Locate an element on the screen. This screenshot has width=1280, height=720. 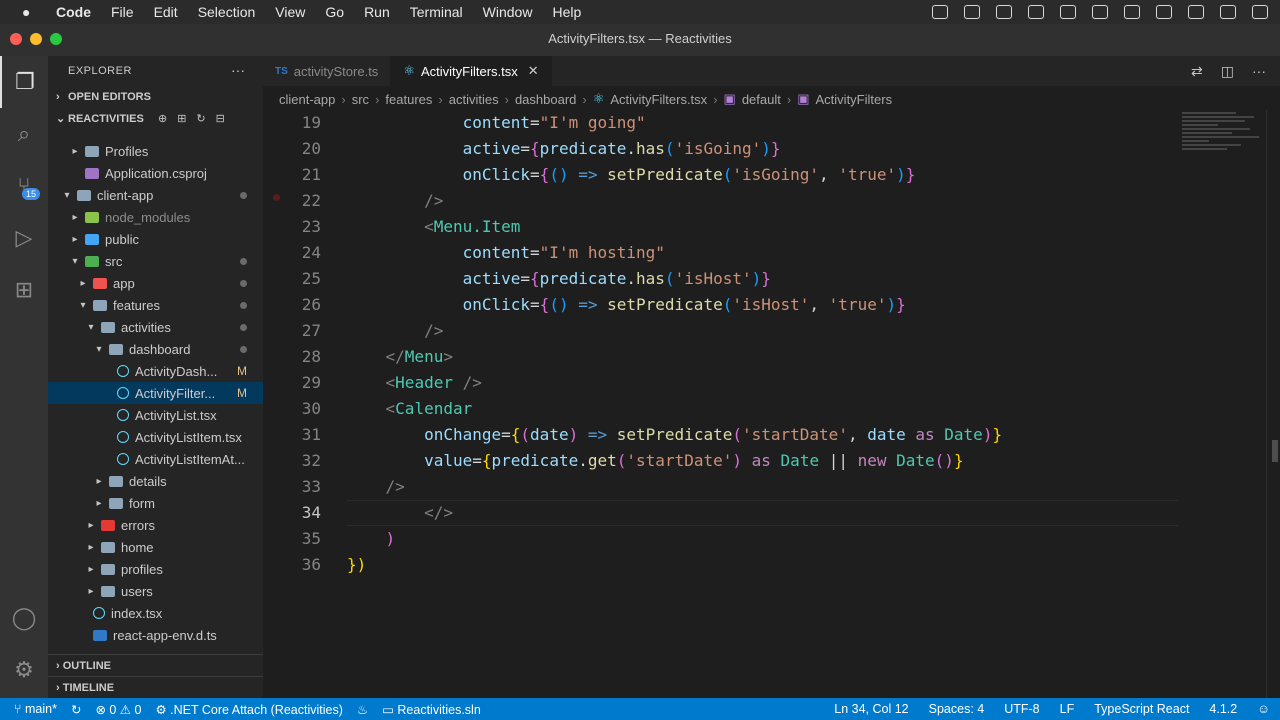
typescript-version: 4.1.2 is located at coordinates (1223, 709).